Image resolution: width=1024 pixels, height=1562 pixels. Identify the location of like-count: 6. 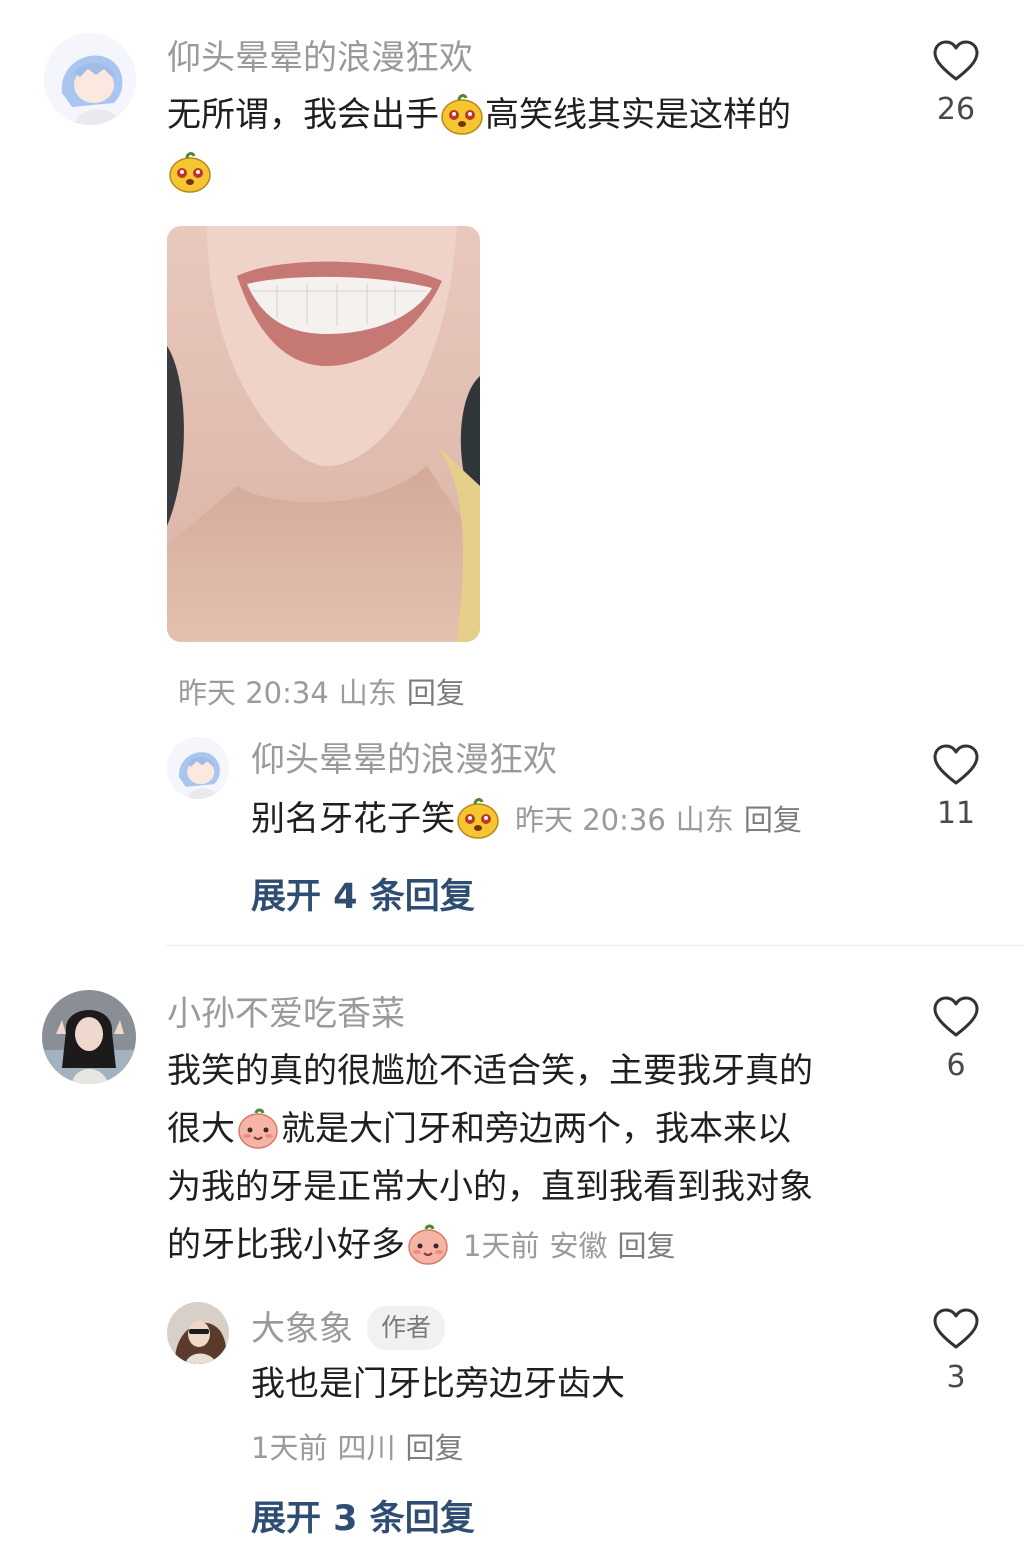
(956, 1065).